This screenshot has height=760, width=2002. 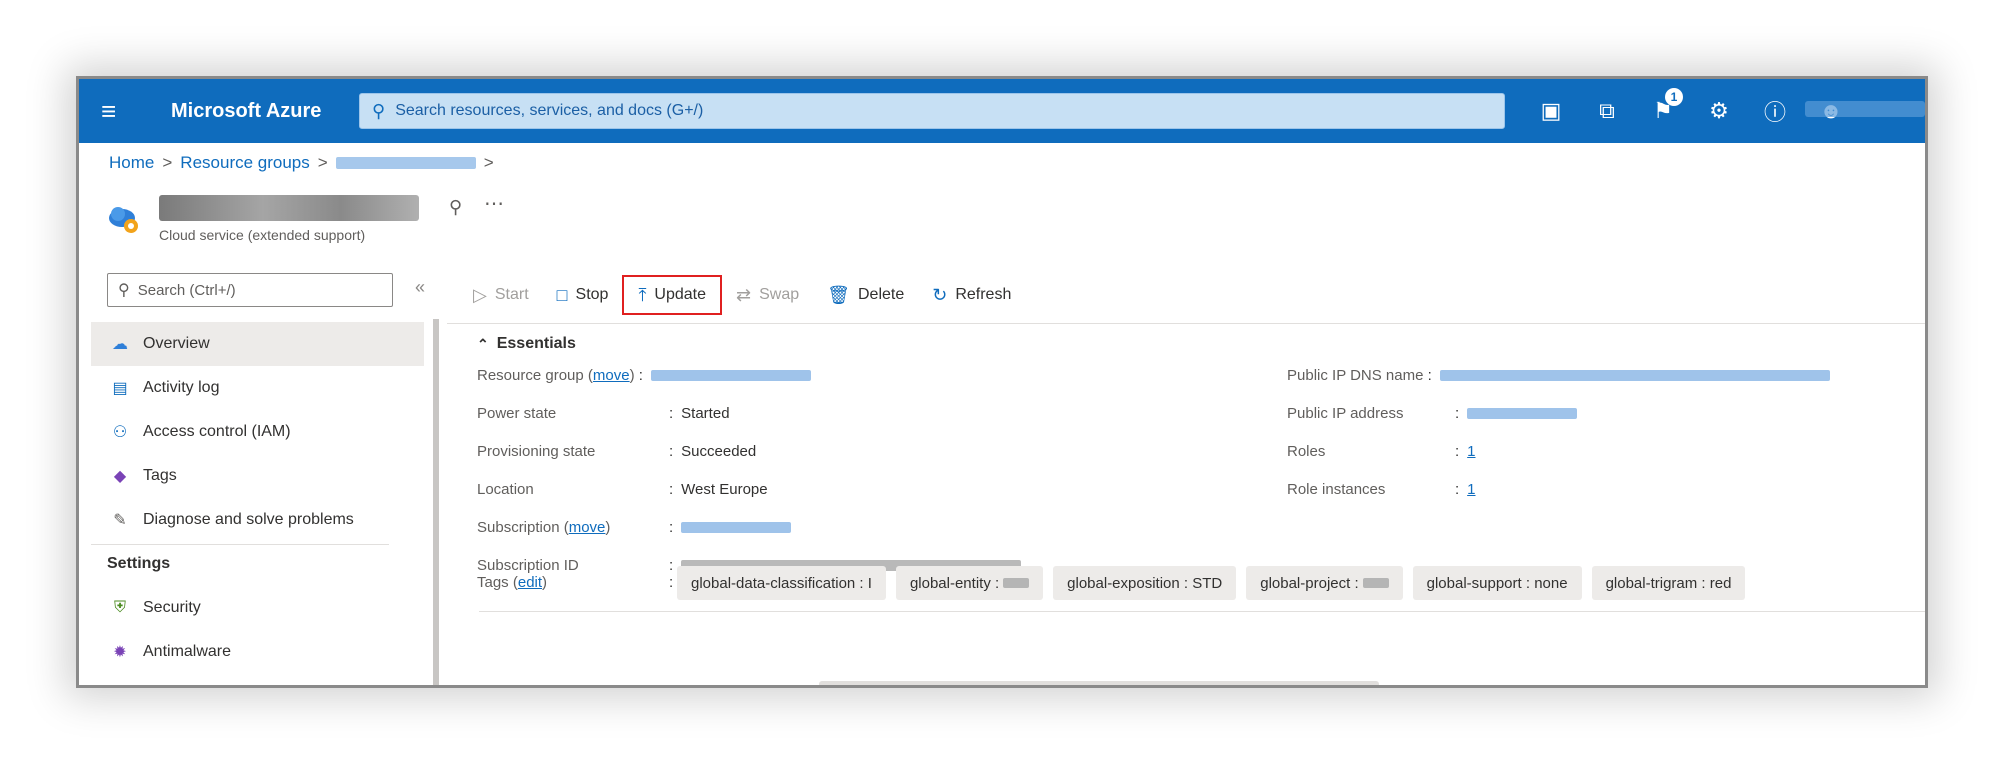 I want to click on essentials-toggle: ⌃ Essentials, so click(x=526, y=344).